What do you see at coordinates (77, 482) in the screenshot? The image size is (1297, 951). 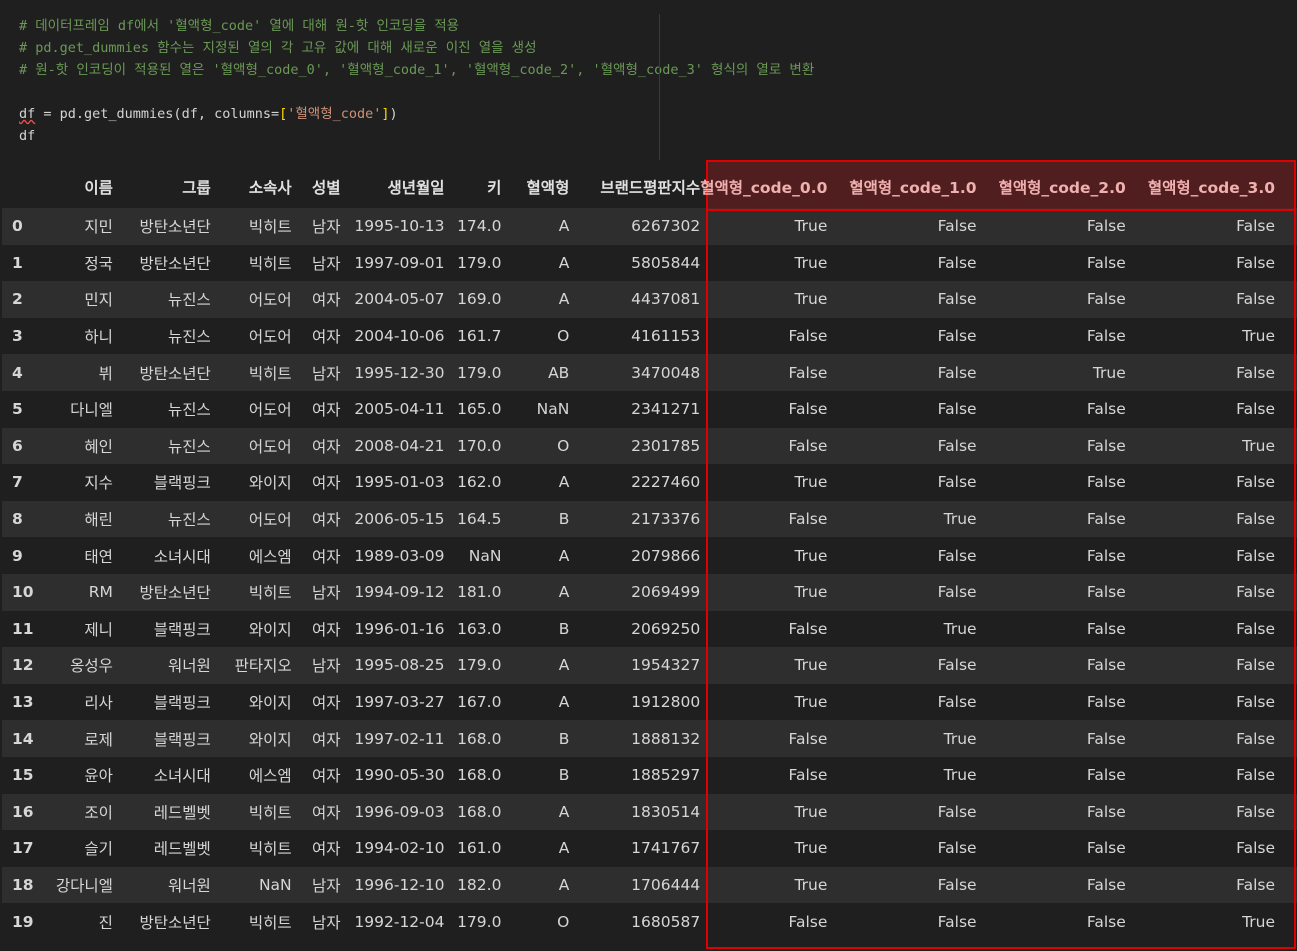 I see `cell-name: 지수` at bounding box center [77, 482].